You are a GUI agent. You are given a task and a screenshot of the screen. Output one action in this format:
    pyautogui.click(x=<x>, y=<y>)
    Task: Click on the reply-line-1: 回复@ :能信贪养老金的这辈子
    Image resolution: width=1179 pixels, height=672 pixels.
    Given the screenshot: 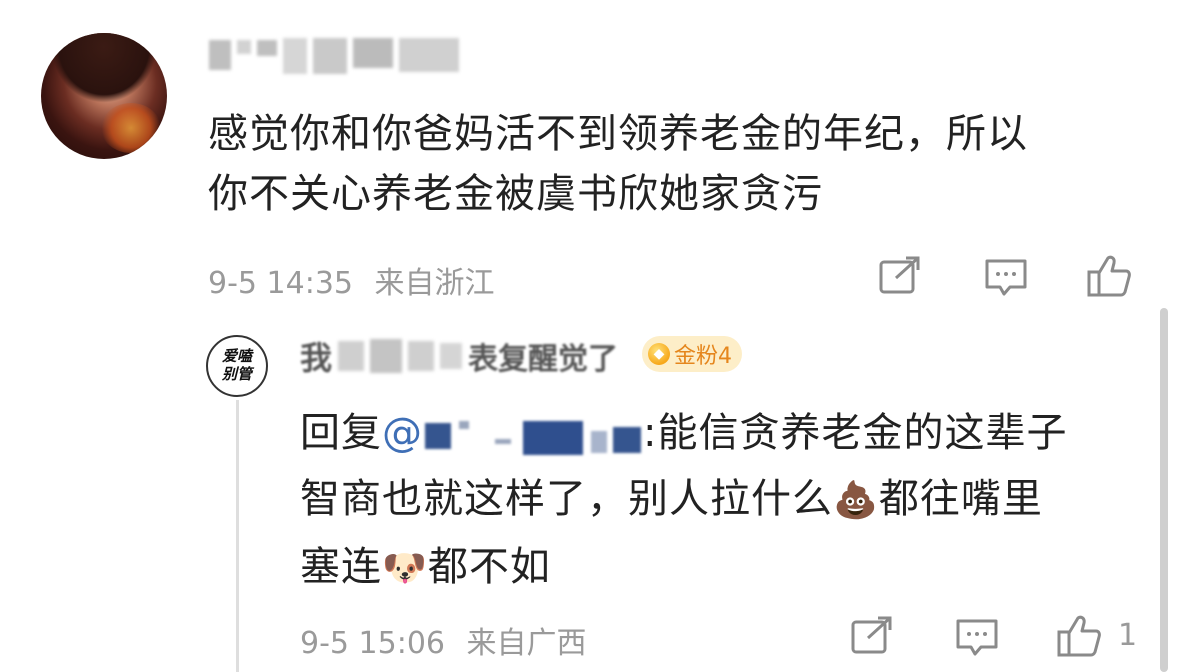 What is the action you would take?
    pyautogui.click(x=725, y=433)
    